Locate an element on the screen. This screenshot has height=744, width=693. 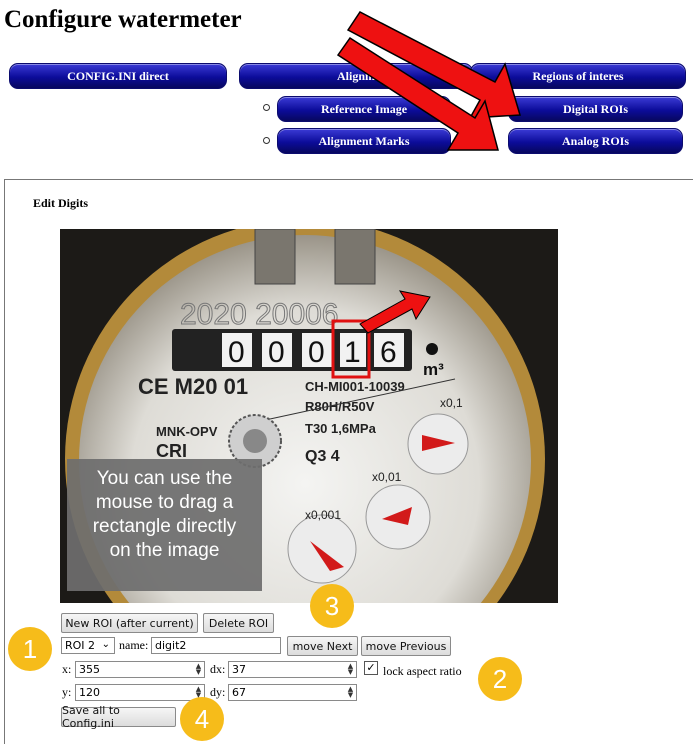
page-title: Configure watermeter is located at coordinates (123, 19).